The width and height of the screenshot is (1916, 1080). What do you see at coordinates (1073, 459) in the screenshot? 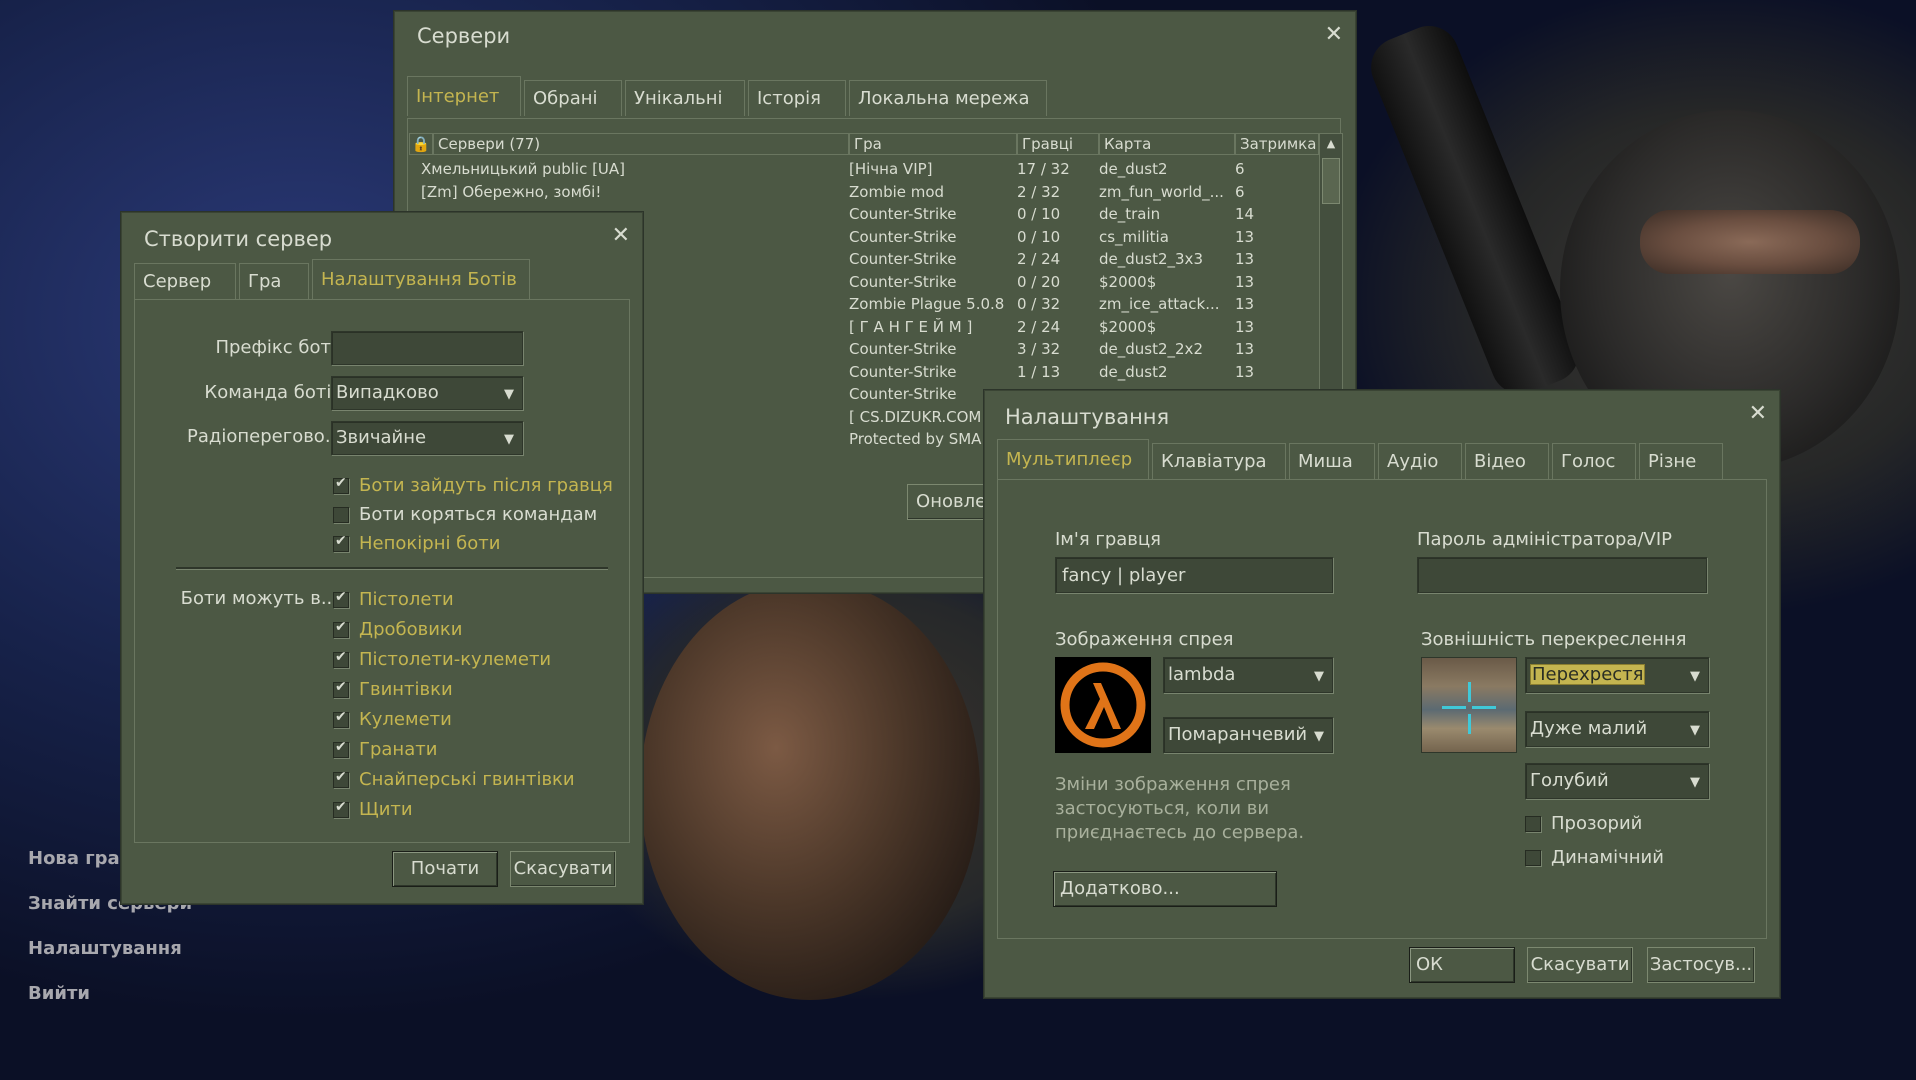
I see `tab-multiplayer: Мультиплеєр` at bounding box center [1073, 459].